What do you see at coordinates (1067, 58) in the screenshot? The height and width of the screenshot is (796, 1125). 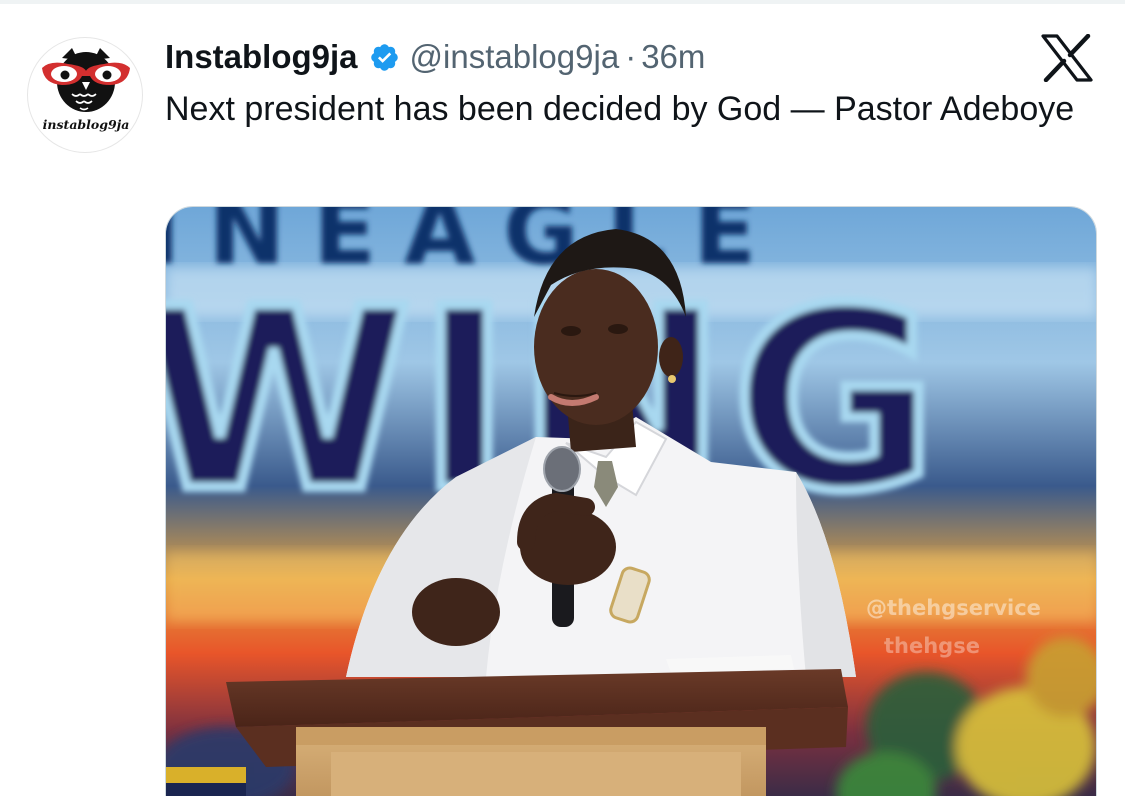 I see `x-logo-icon` at bounding box center [1067, 58].